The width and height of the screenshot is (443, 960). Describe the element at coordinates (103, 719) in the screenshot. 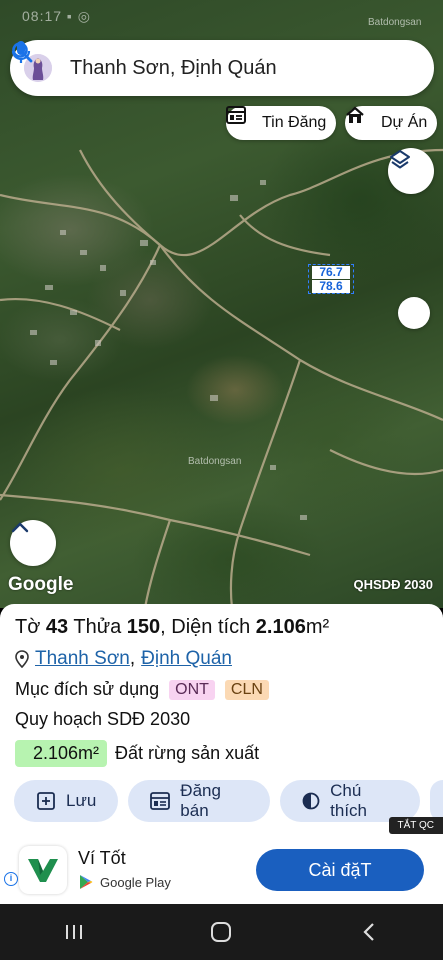

I see `plan-label: Quy hoạch SDĐ 2030` at that location.